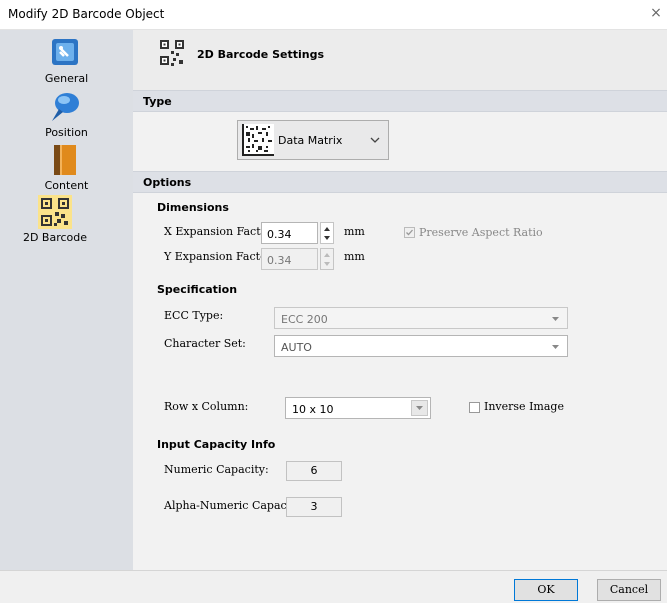 This screenshot has height=603, width=667. I want to click on data-matrix-icon, so click(258, 140).